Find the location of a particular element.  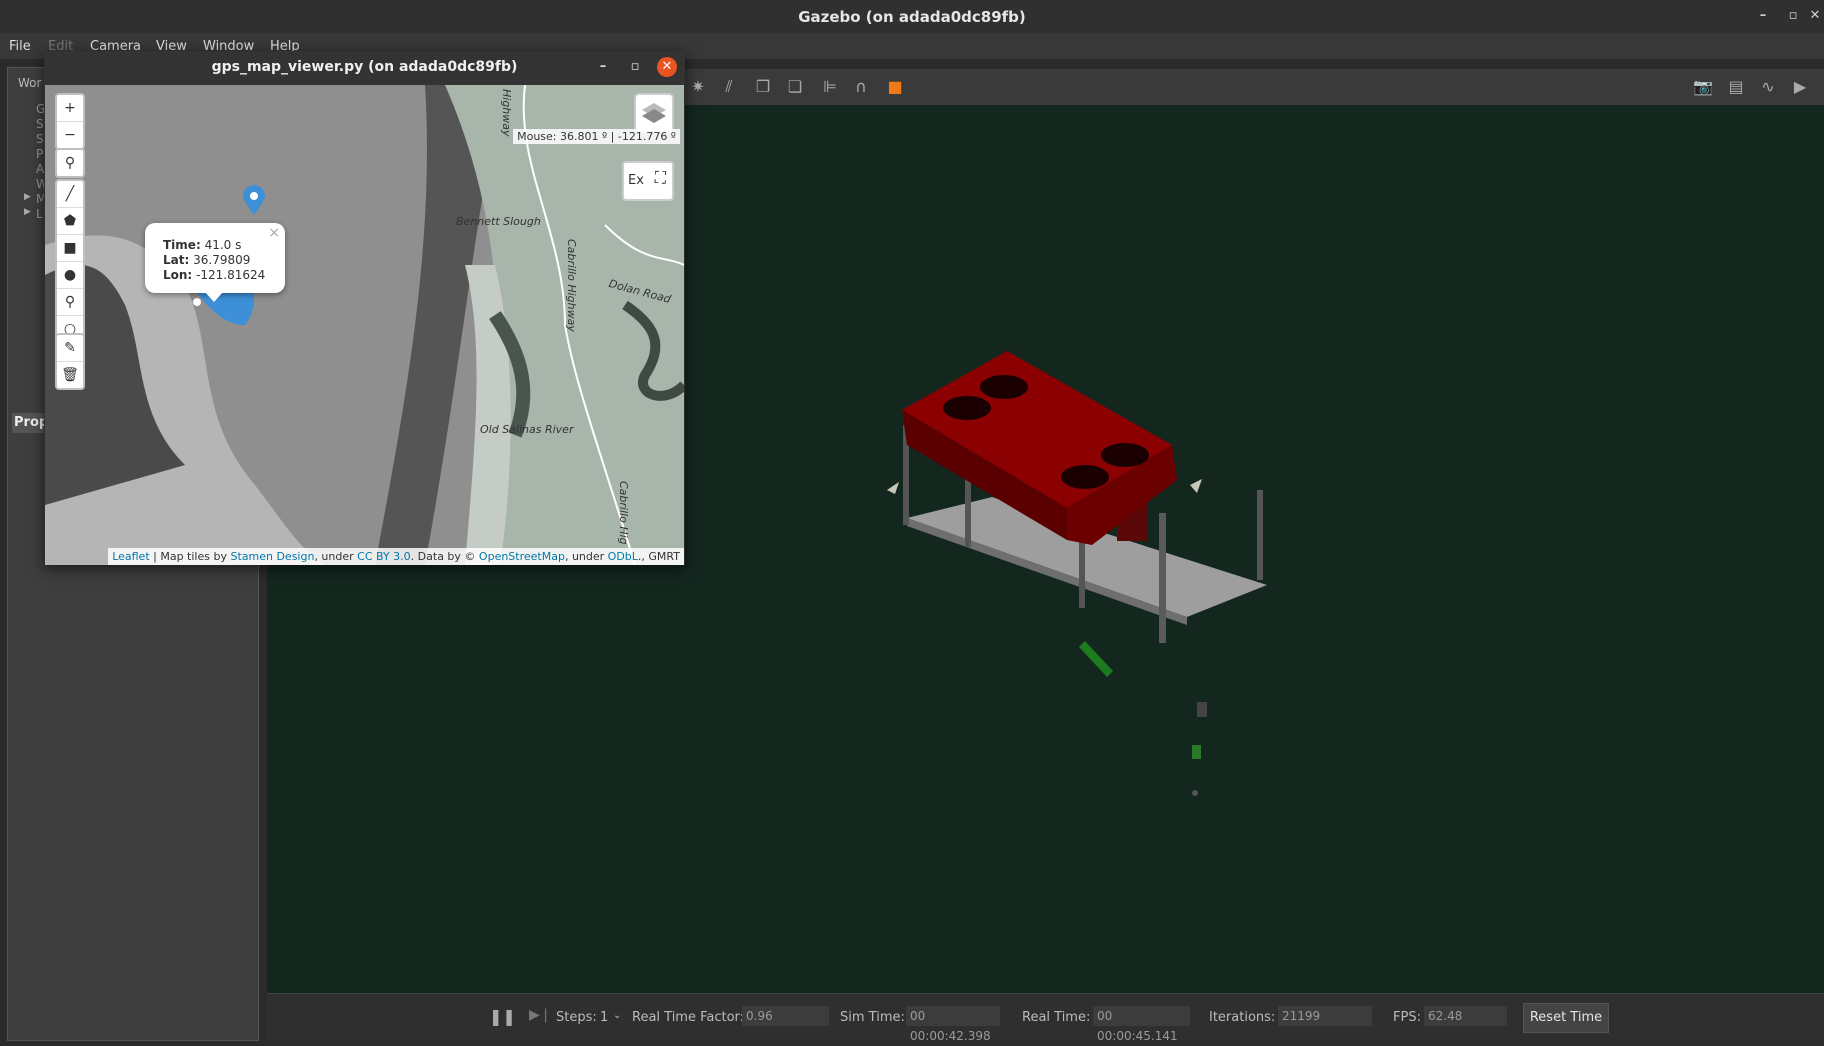

menu-file: File is located at coordinates (20, 46).